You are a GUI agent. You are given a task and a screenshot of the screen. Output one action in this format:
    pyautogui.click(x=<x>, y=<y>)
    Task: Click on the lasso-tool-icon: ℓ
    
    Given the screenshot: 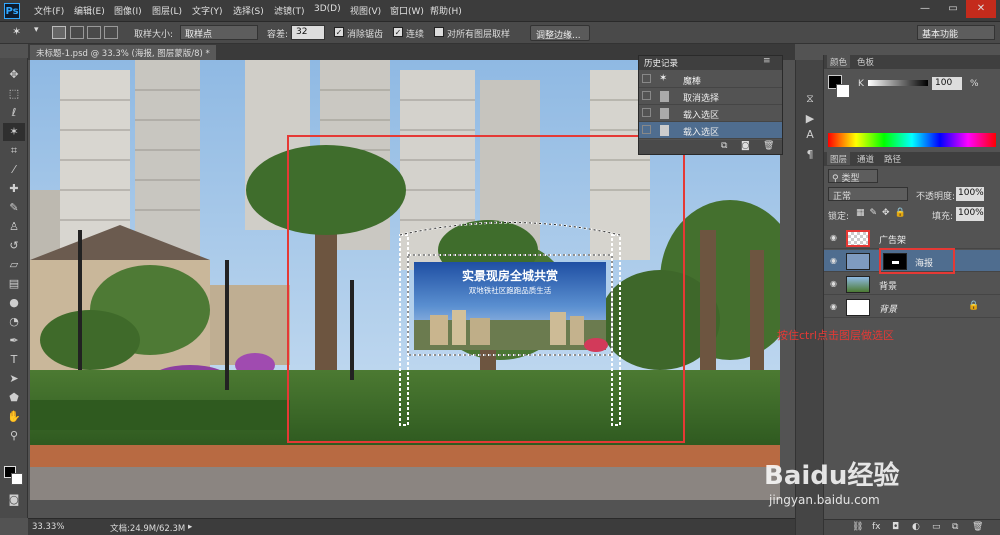 What is the action you would take?
    pyautogui.click(x=14, y=113)
    